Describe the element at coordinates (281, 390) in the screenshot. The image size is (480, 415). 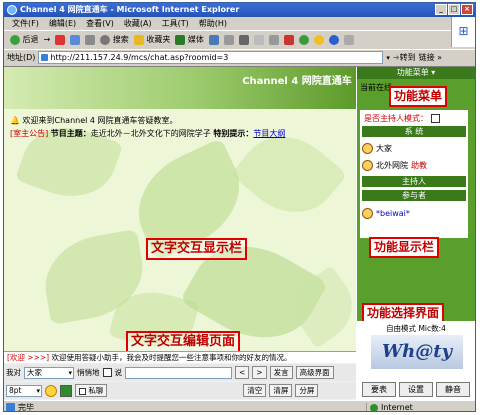
I see `clear-screen-button: 清屏` at that location.